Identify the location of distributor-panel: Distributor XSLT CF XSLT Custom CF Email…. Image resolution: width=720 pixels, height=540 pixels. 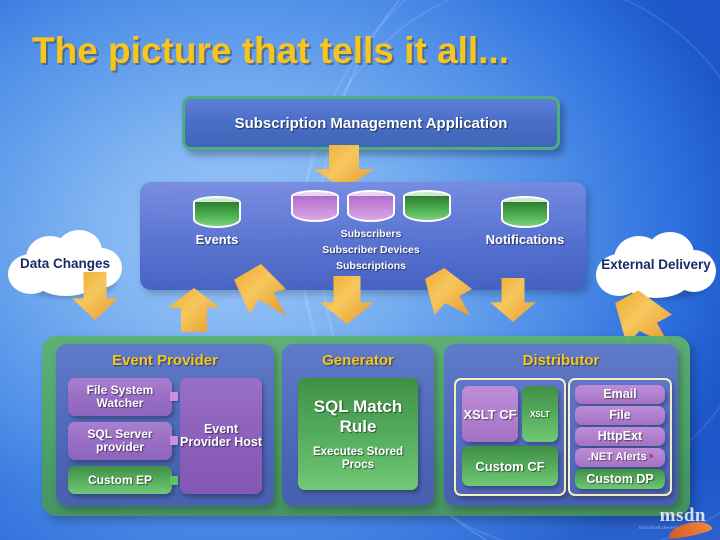
(561, 425).